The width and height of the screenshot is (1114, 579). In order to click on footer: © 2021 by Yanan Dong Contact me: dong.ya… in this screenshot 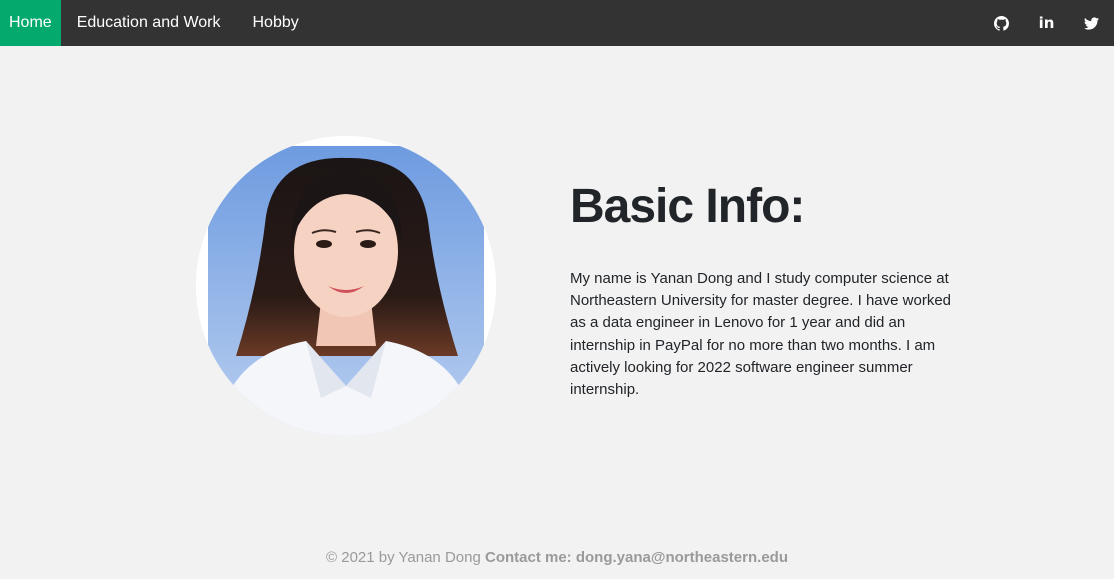, I will do `click(557, 557)`.